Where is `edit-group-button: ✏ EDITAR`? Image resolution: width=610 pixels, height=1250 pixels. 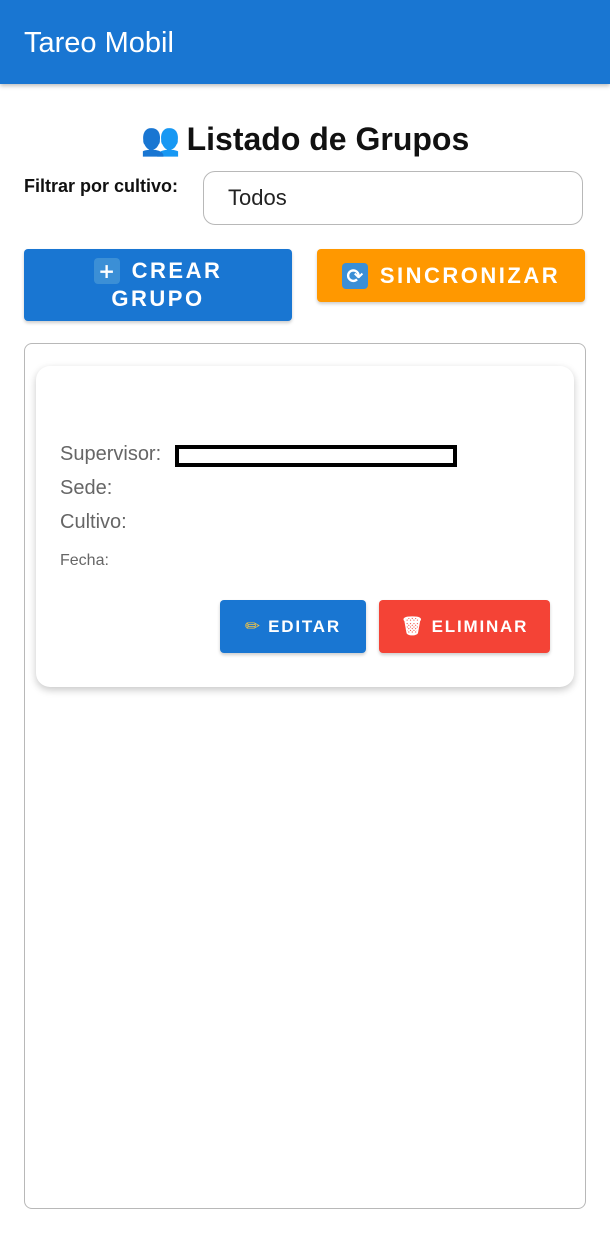 edit-group-button: ✏ EDITAR is located at coordinates (293, 626).